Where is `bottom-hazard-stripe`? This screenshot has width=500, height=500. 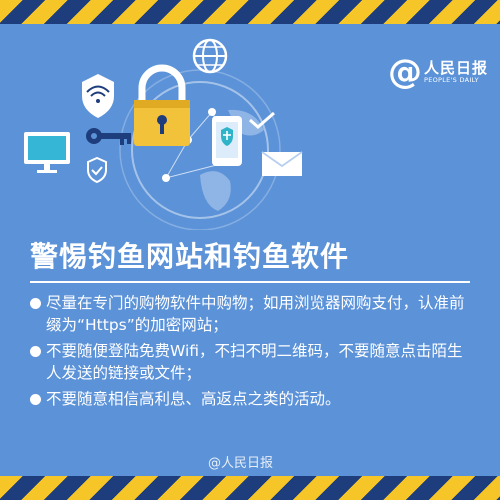 bottom-hazard-stripe is located at coordinates (250, 488).